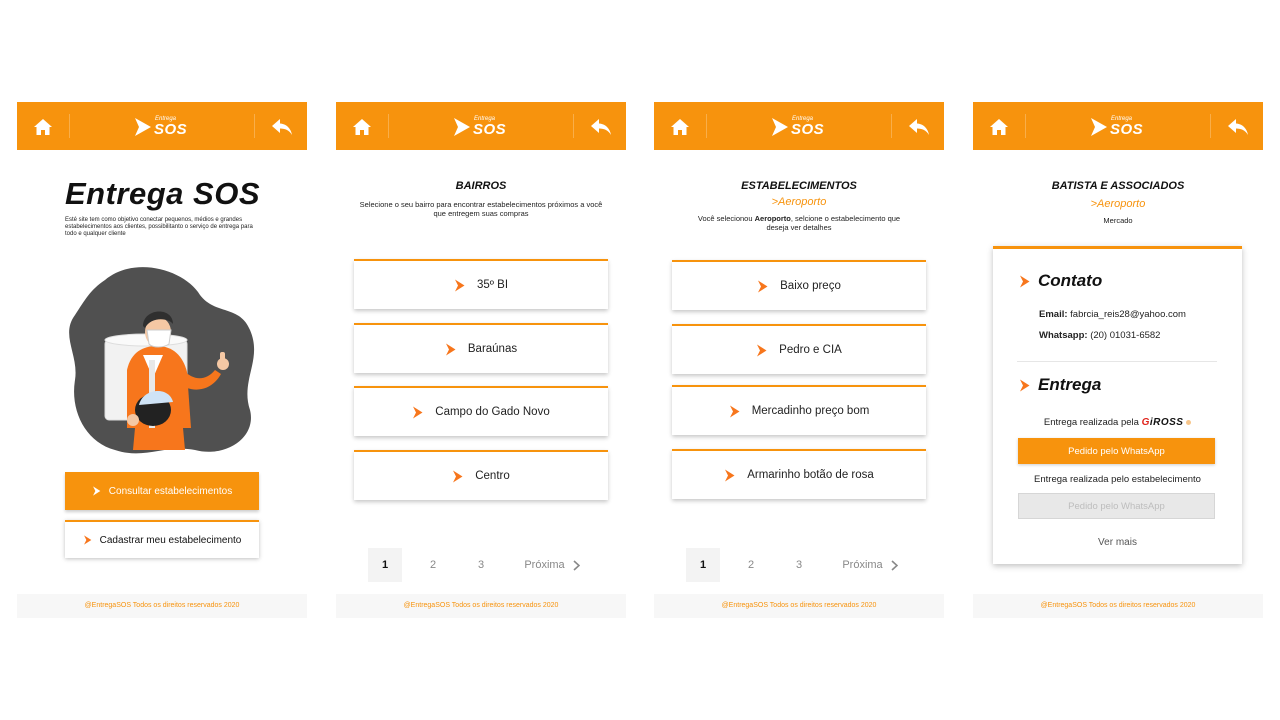  What do you see at coordinates (492, 285) in the screenshot?
I see `bairro-item-label: 35º BI` at bounding box center [492, 285].